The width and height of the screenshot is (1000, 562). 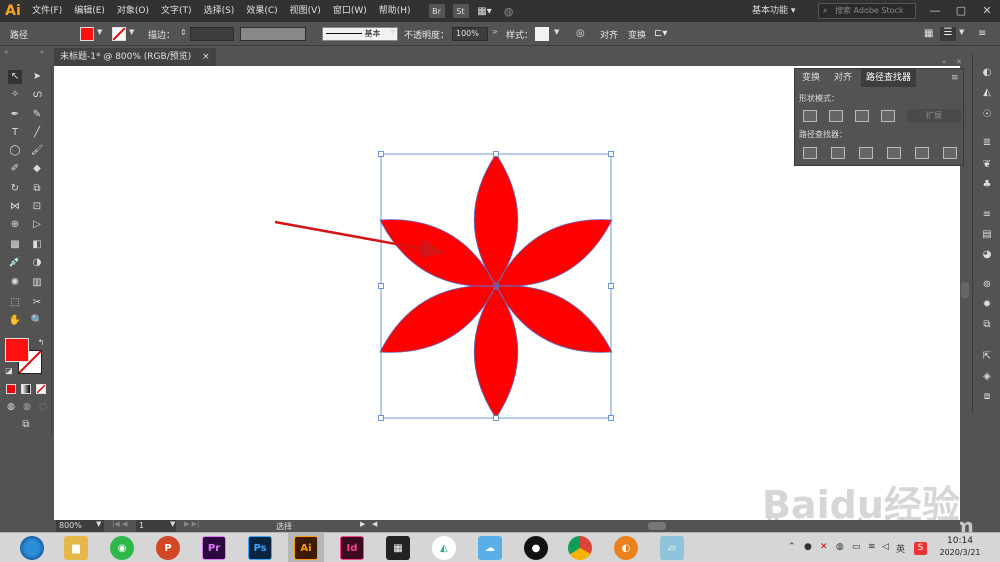 What do you see at coordinates (987, 235) in the screenshot?
I see `gradient-panel-icon: ▤` at bounding box center [987, 235].